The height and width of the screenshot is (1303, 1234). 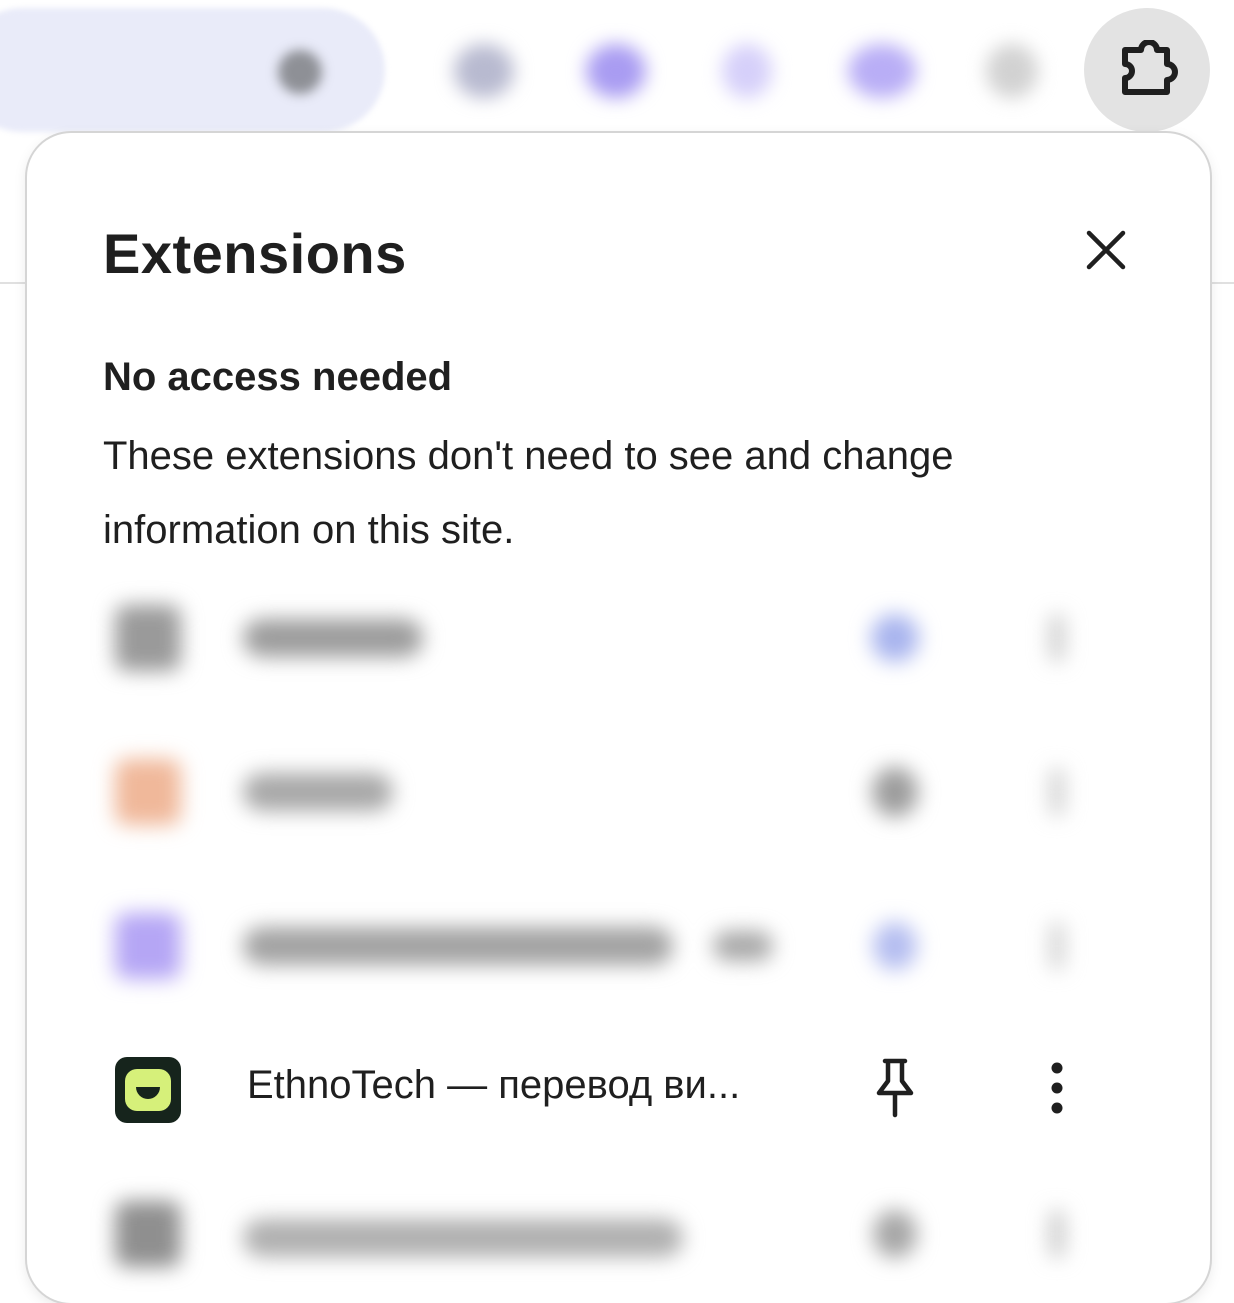 I want to click on ethnotech-logo-icon, so click(x=148, y=1090).